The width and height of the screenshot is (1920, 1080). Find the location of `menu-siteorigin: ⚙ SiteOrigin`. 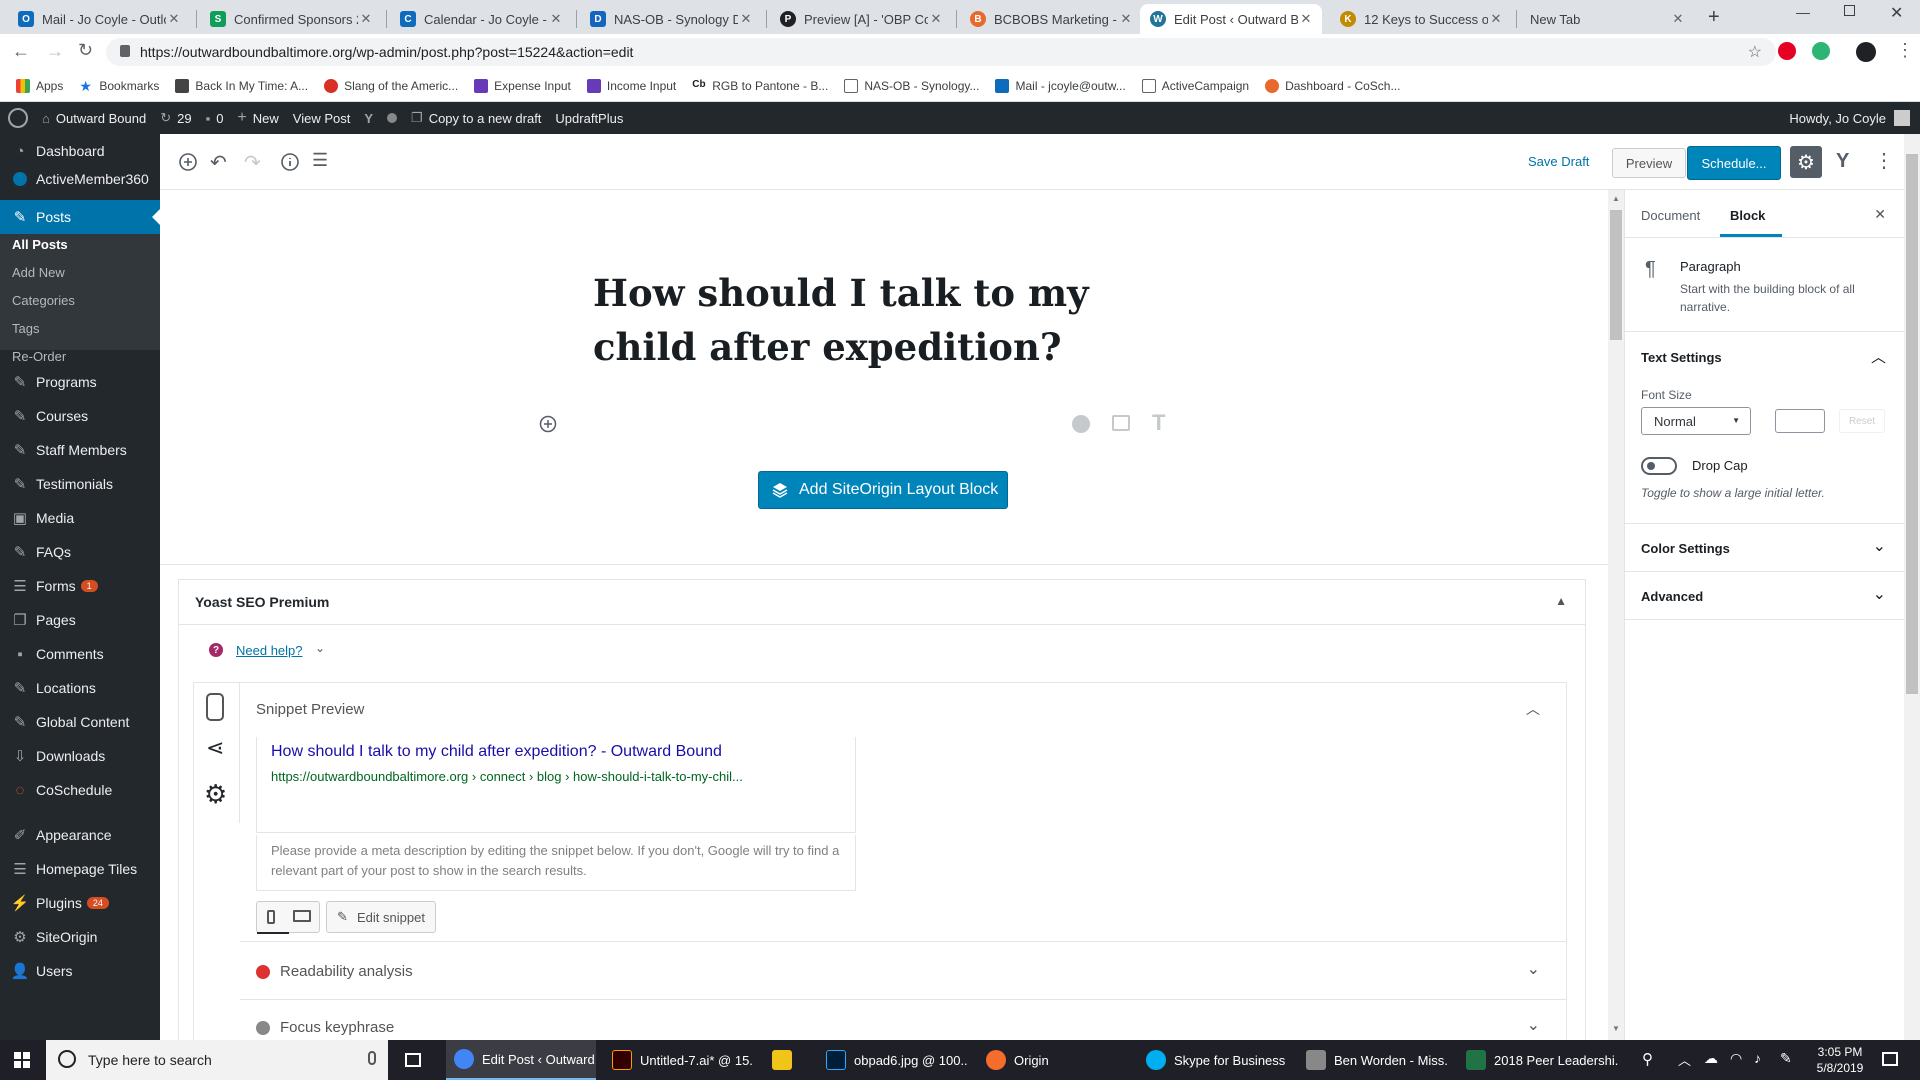

menu-siteorigin: ⚙ SiteOrigin is located at coordinates (80, 937).